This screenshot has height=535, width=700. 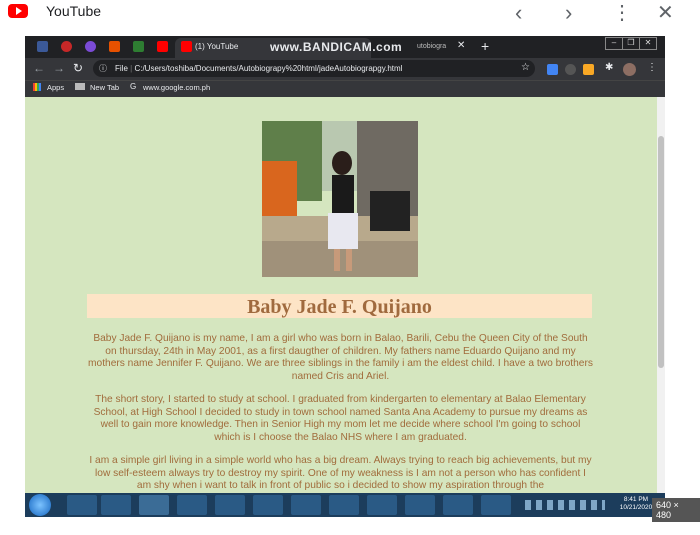 What do you see at coordinates (306, 505) in the screenshot?
I see `edge-icon` at bounding box center [306, 505].